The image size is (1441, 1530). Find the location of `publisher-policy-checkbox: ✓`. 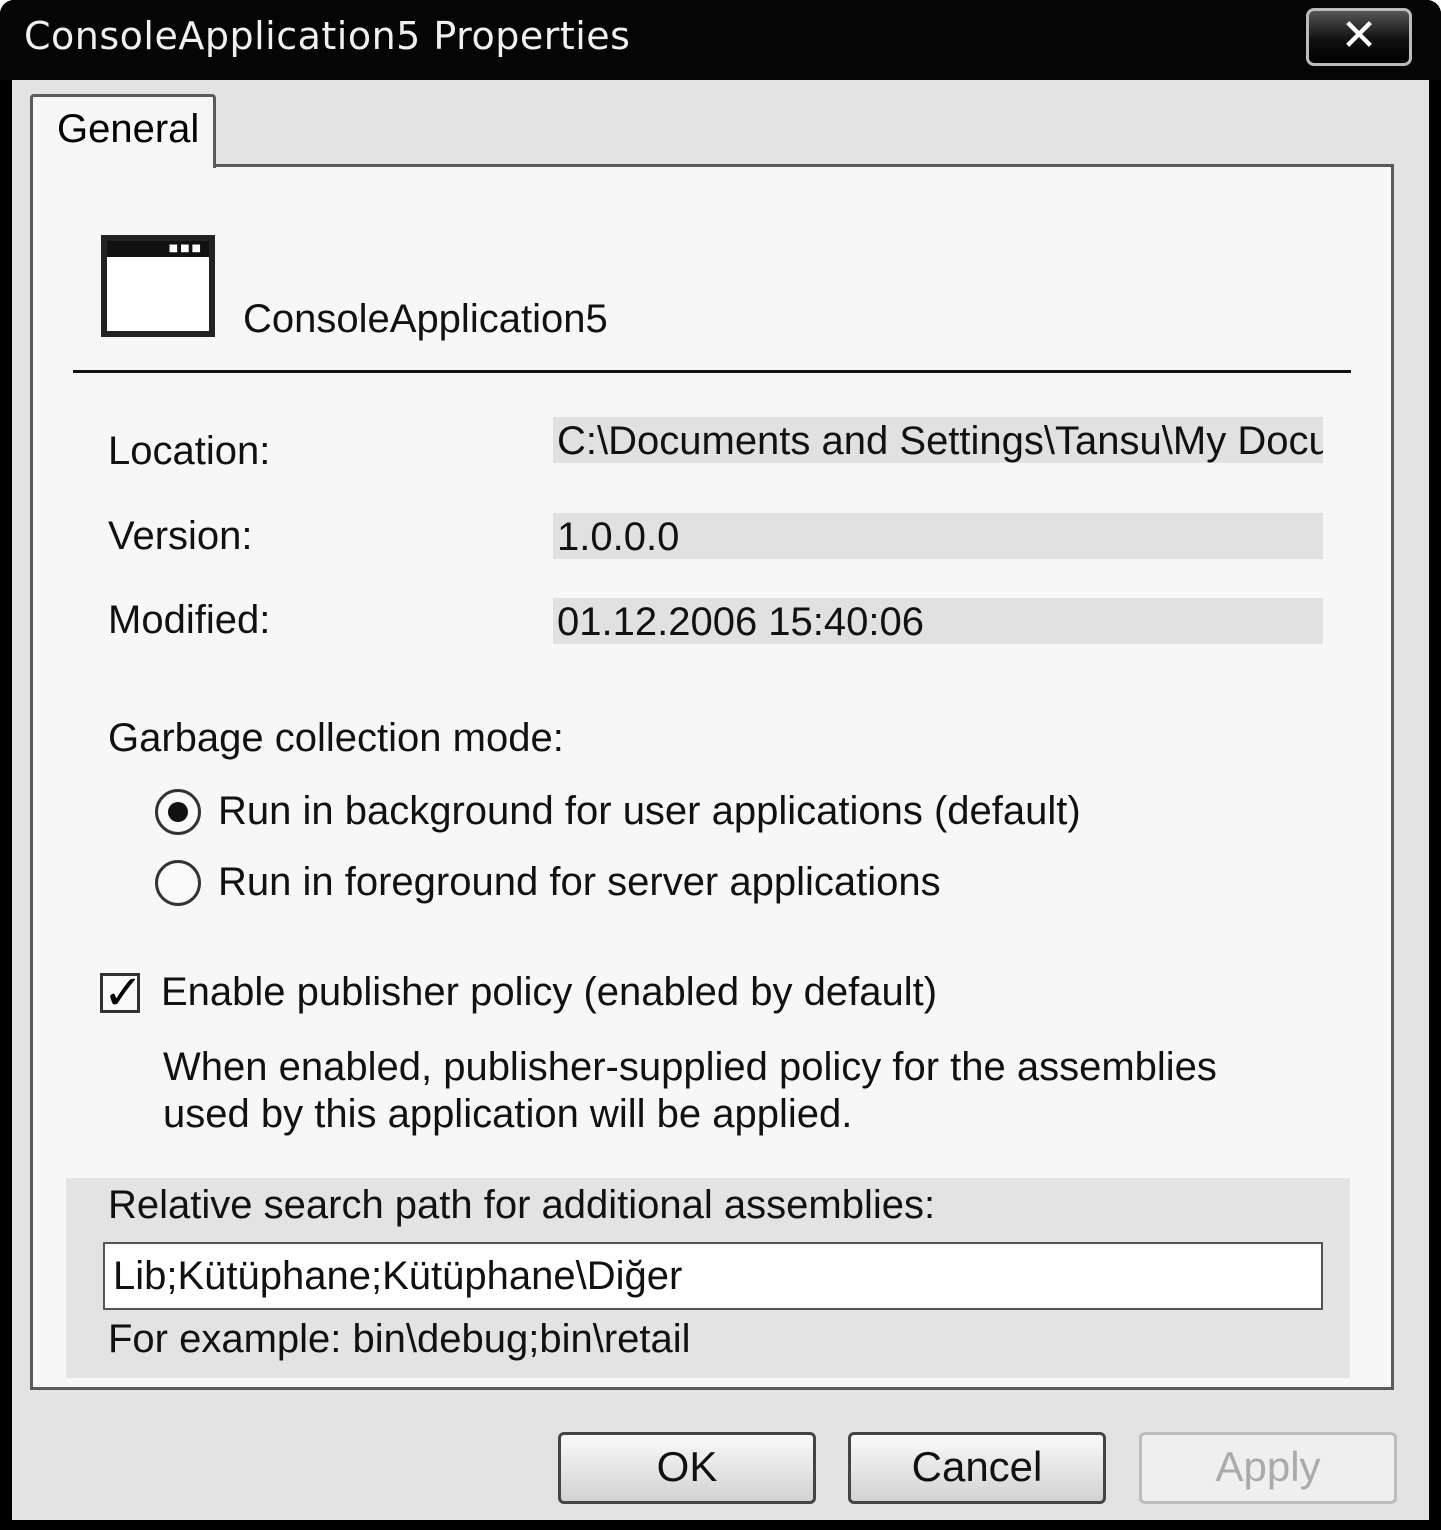

publisher-policy-checkbox: ✓ is located at coordinates (121, 993).